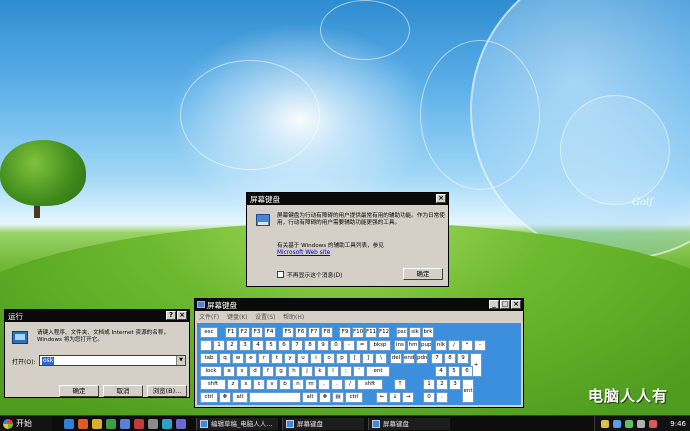  Describe the element at coordinates (264, 358) in the screenshot. I see `osk-key: r` at that location.